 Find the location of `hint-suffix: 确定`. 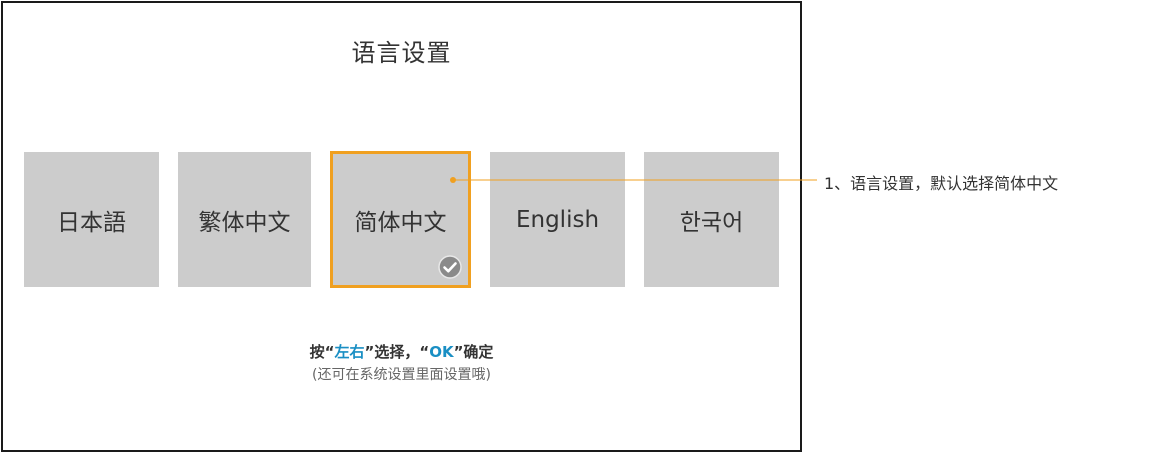

hint-suffix: 确定 is located at coordinates (478, 352).